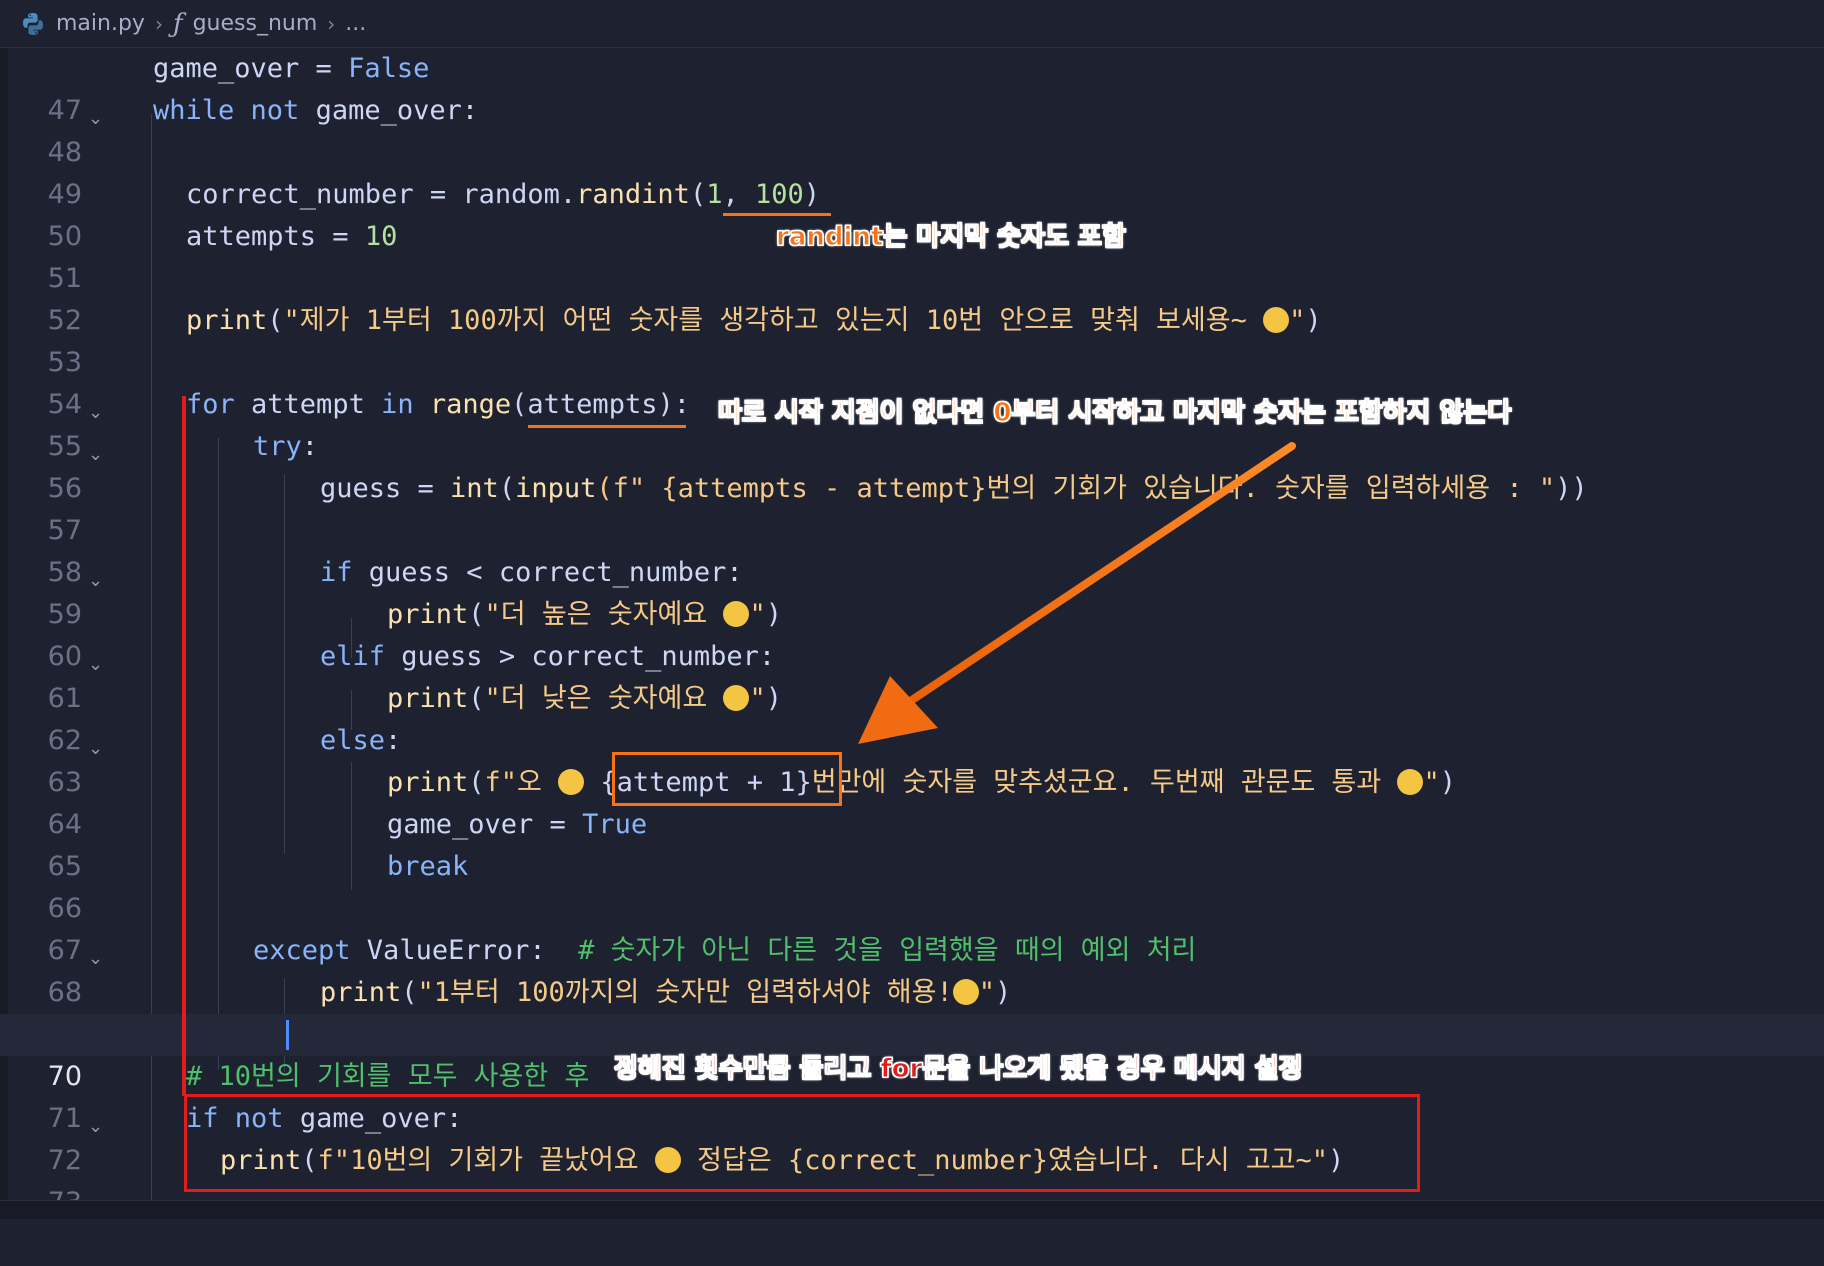 The height and width of the screenshot is (1266, 1824). I want to click on code-text: game_over:, so click(389, 110).